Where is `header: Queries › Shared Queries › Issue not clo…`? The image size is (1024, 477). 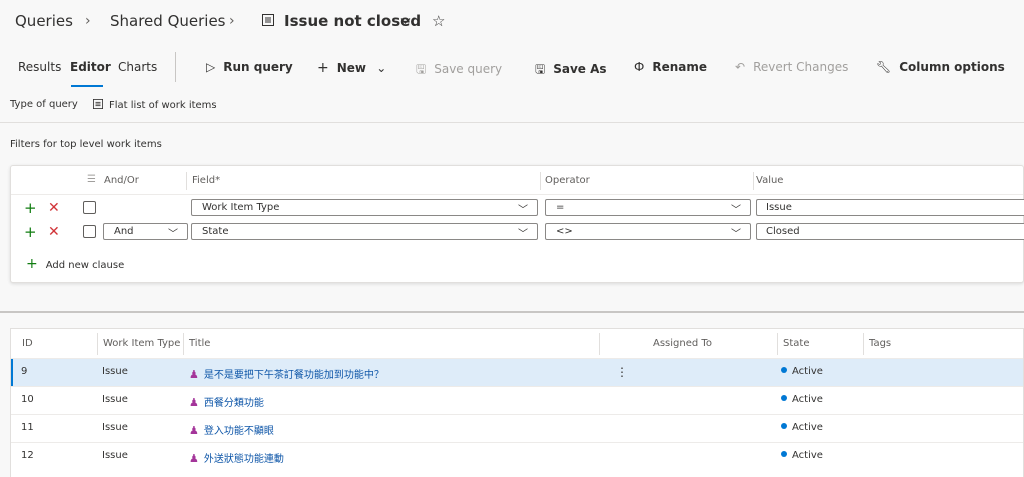
header: Queries › Shared Queries › Issue not clo… is located at coordinates (512, 22).